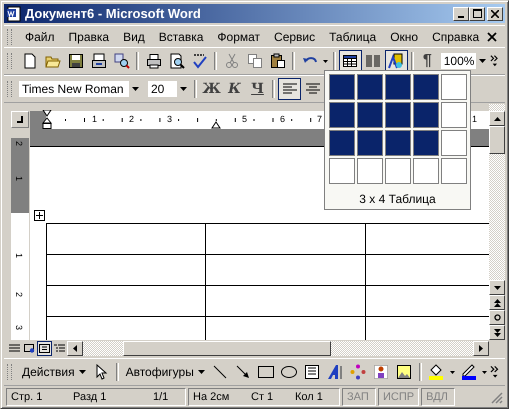 This screenshot has height=409, width=509. What do you see at coordinates (30, 61) in the screenshot?
I see `blank-page-icon` at bounding box center [30, 61].